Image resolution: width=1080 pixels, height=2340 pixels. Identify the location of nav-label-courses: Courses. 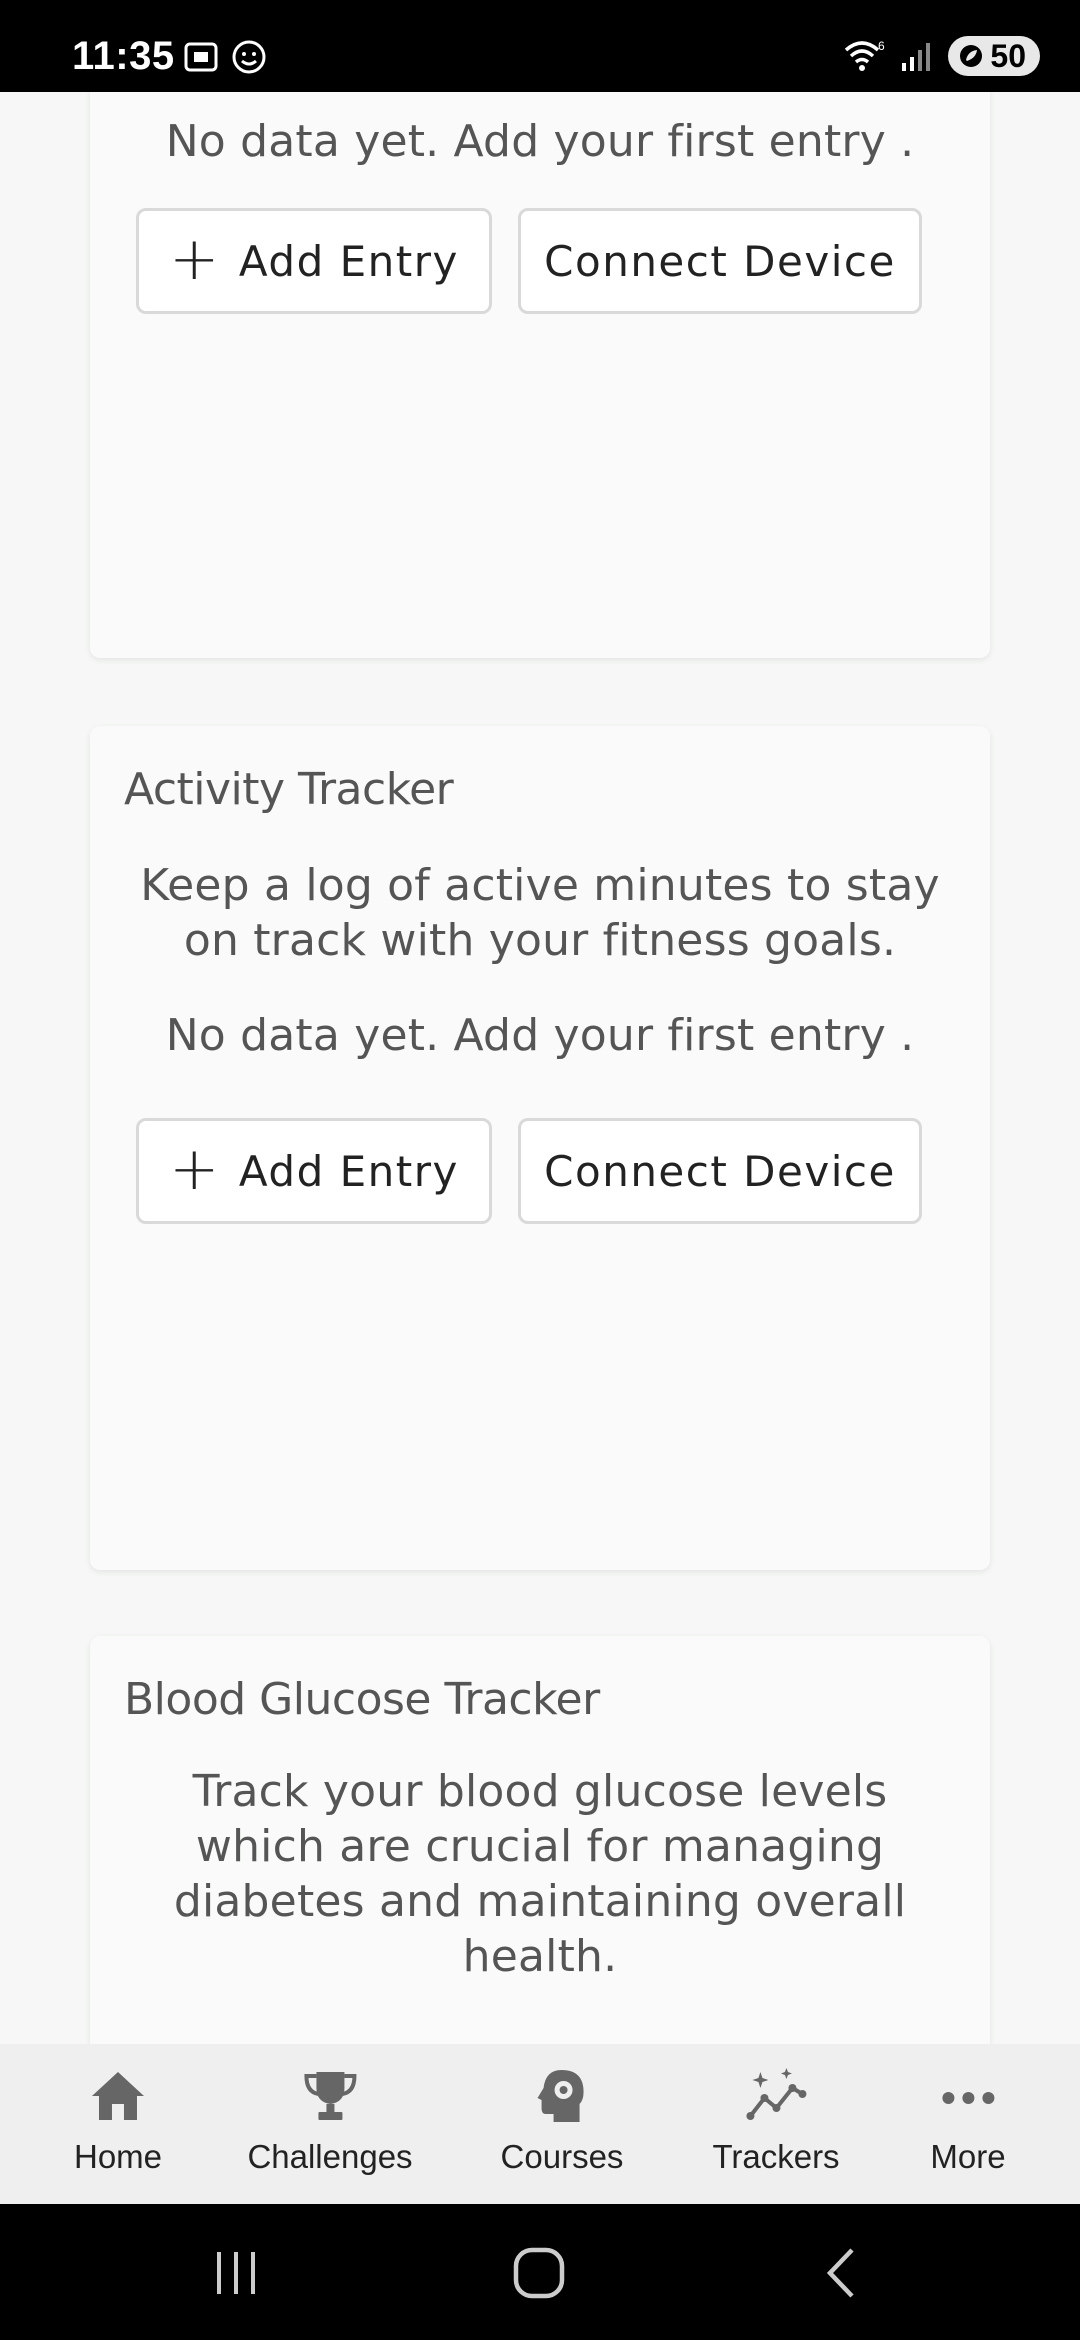
(562, 2156).